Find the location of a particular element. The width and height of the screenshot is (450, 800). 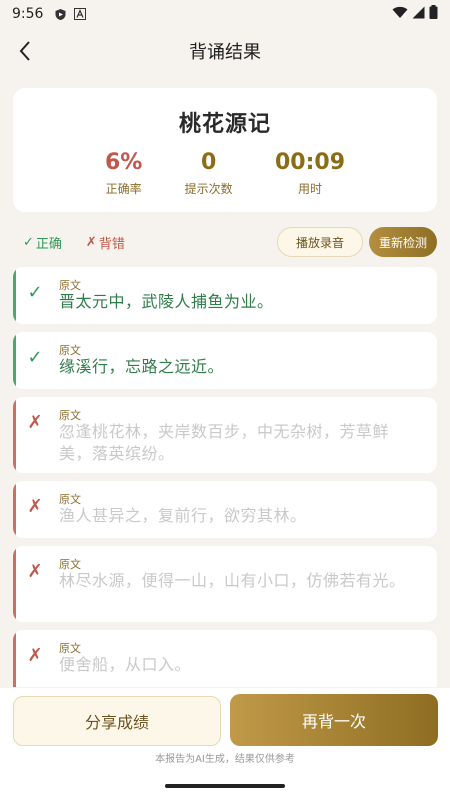

stat-hints-label: 提示次数 is located at coordinates (208, 189).